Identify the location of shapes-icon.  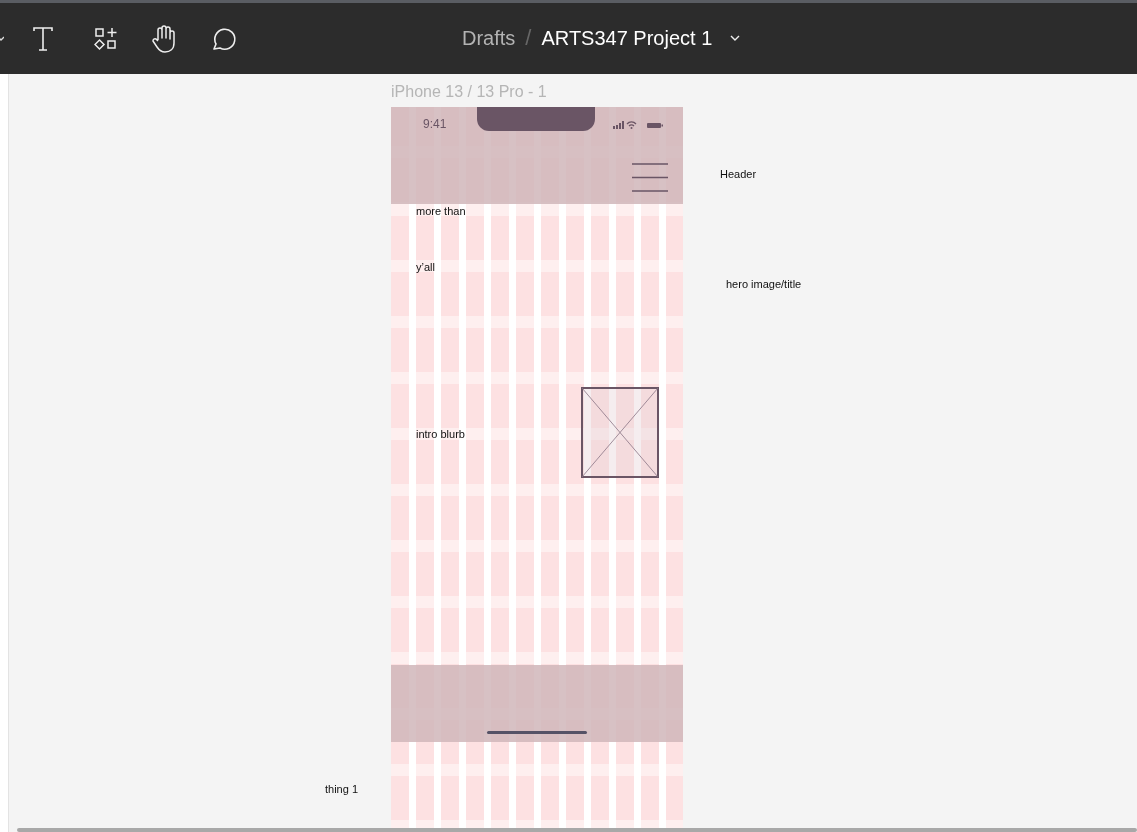
(106, 38).